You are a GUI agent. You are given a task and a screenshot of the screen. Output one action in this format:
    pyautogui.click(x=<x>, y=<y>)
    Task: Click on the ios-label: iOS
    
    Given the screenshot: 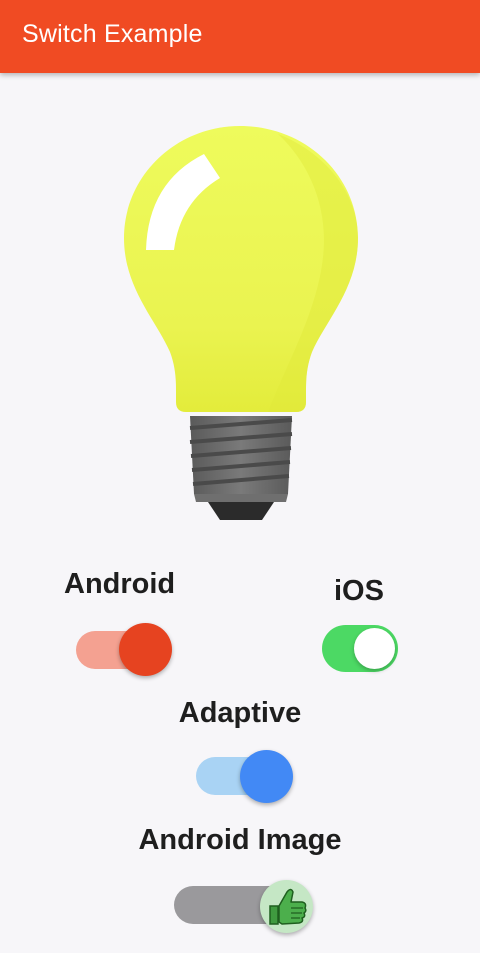 What is the action you would take?
    pyautogui.click(x=359, y=591)
    